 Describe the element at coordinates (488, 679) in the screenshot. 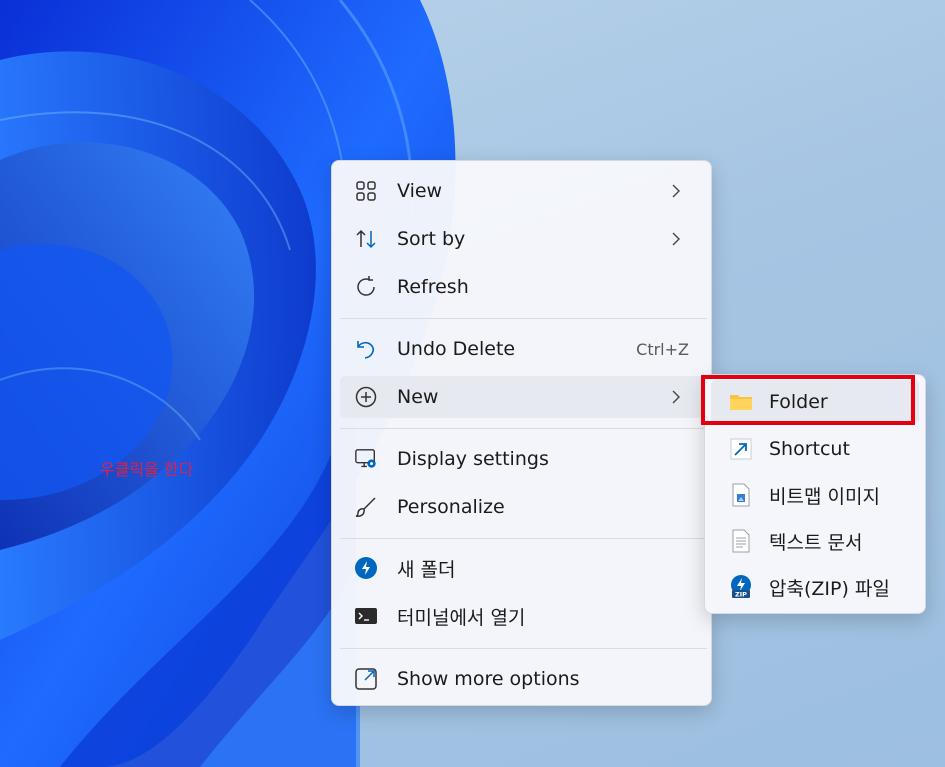

I see `menu-item-label: Show more options` at that location.